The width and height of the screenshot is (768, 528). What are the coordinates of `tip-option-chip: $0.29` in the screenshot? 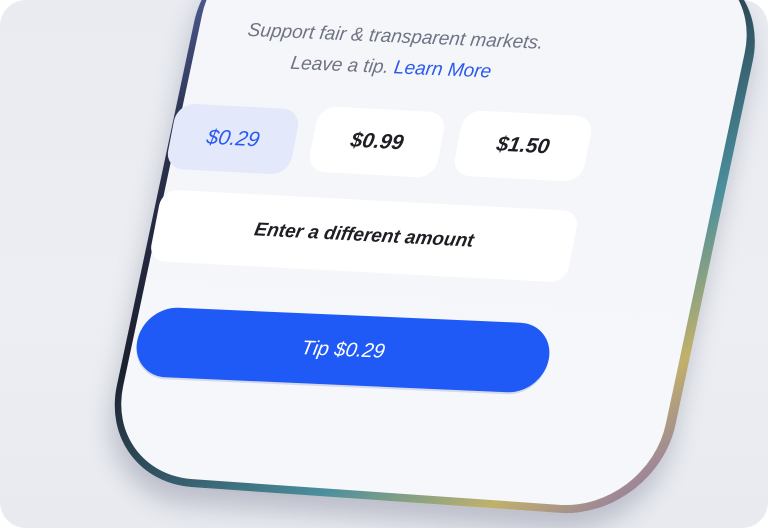 It's located at (233, 139).